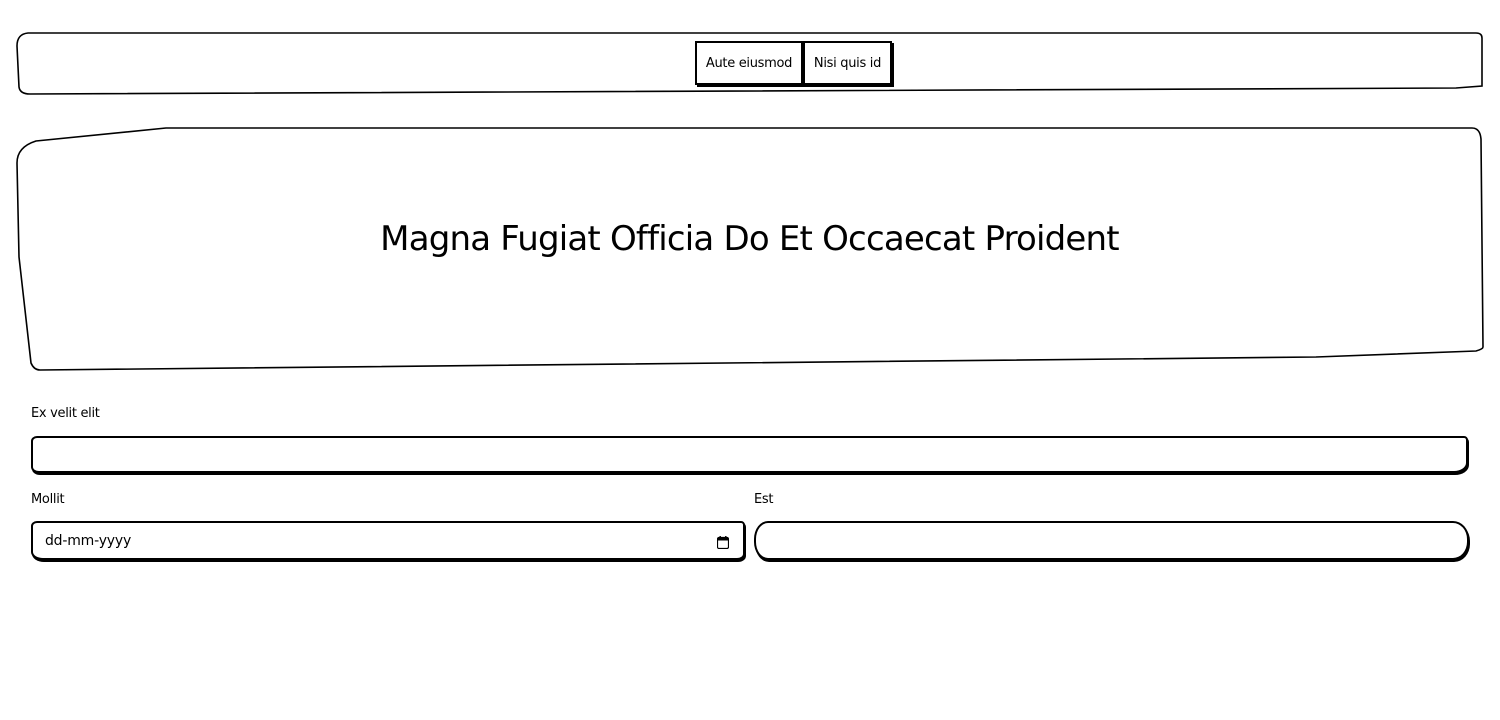 The width and height of the screenshot is (1500, 720). I want to click on field-label-ex-velit-elit: Ex velit elit, so click(65, 413).